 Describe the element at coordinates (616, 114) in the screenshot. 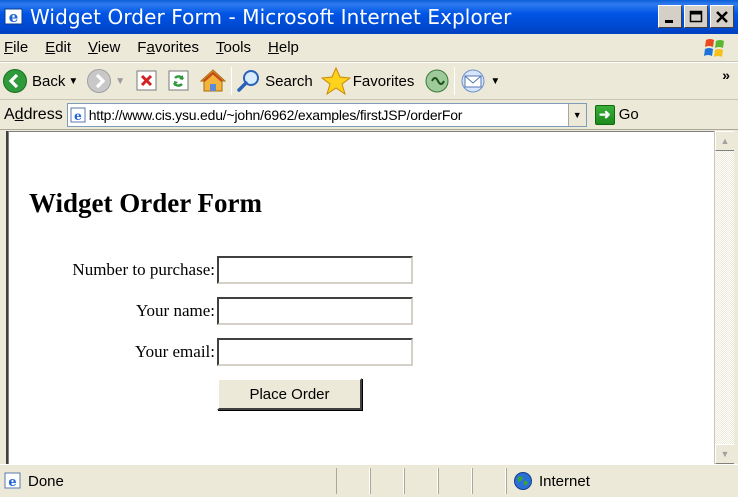

I see `go-button: ➜ Go` at that location.